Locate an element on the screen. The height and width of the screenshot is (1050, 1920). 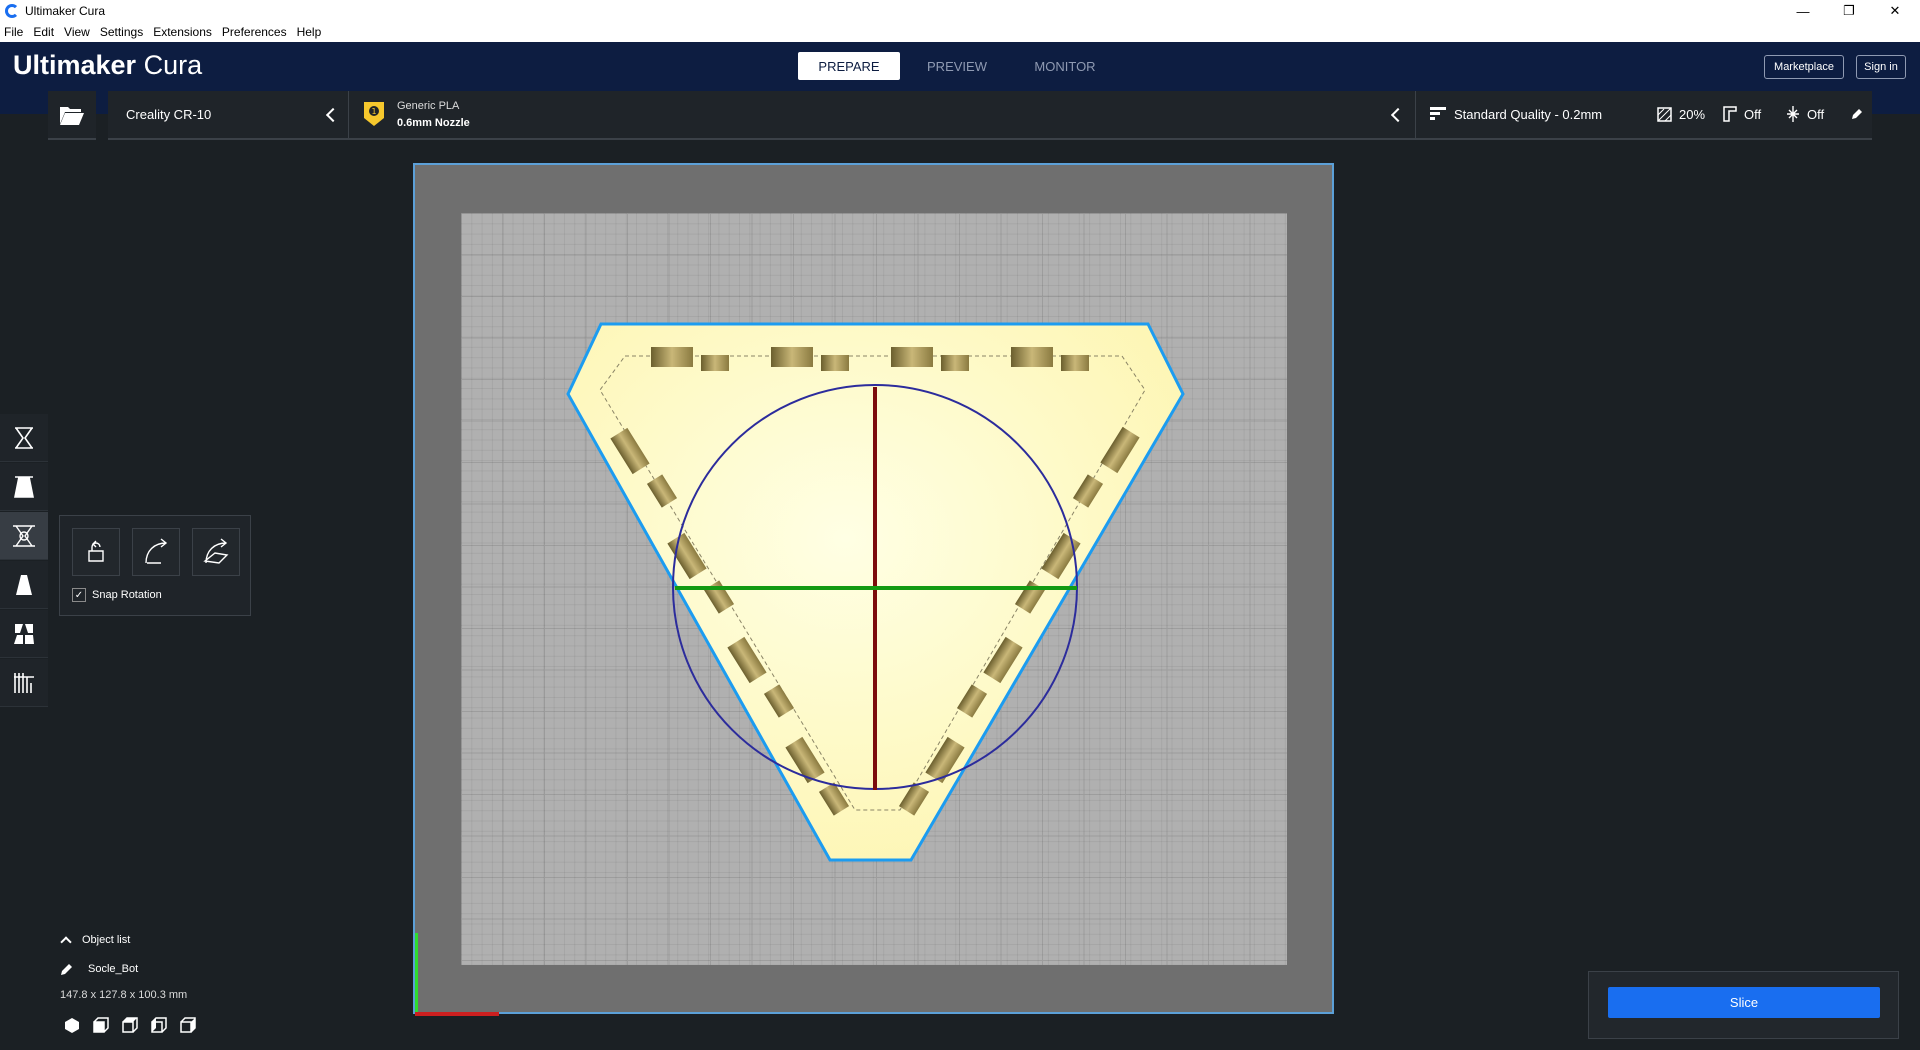
reset-rotation-icon is located at coordinates (96, 551).